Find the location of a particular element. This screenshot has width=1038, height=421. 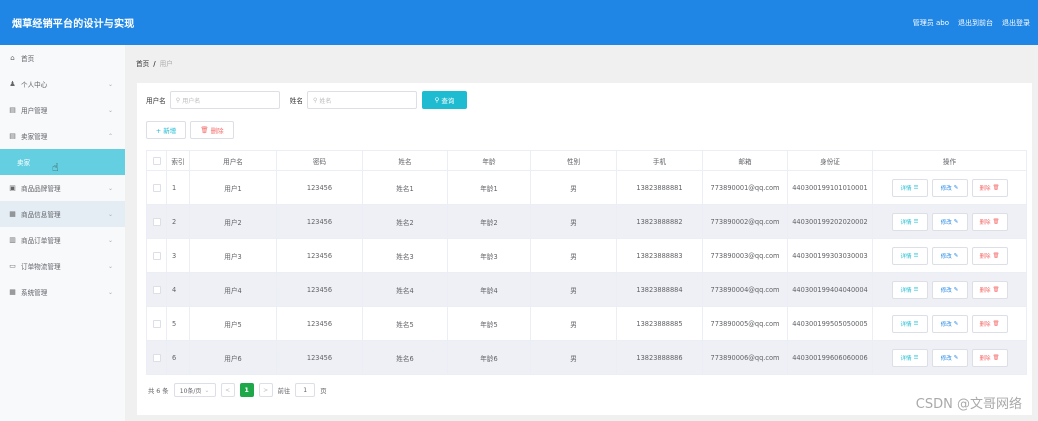

column-header: 操作 is located at coordinates (949, 160).